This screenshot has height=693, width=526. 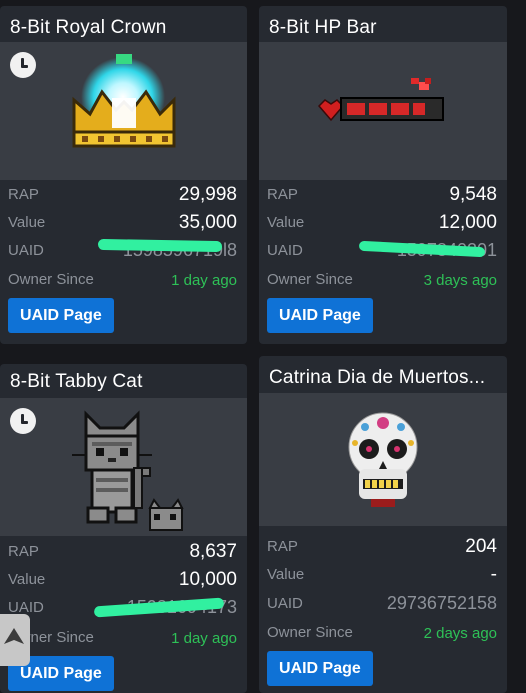 I want to click on owner-since-value: 2 days ago, so click(x=460, y=633).